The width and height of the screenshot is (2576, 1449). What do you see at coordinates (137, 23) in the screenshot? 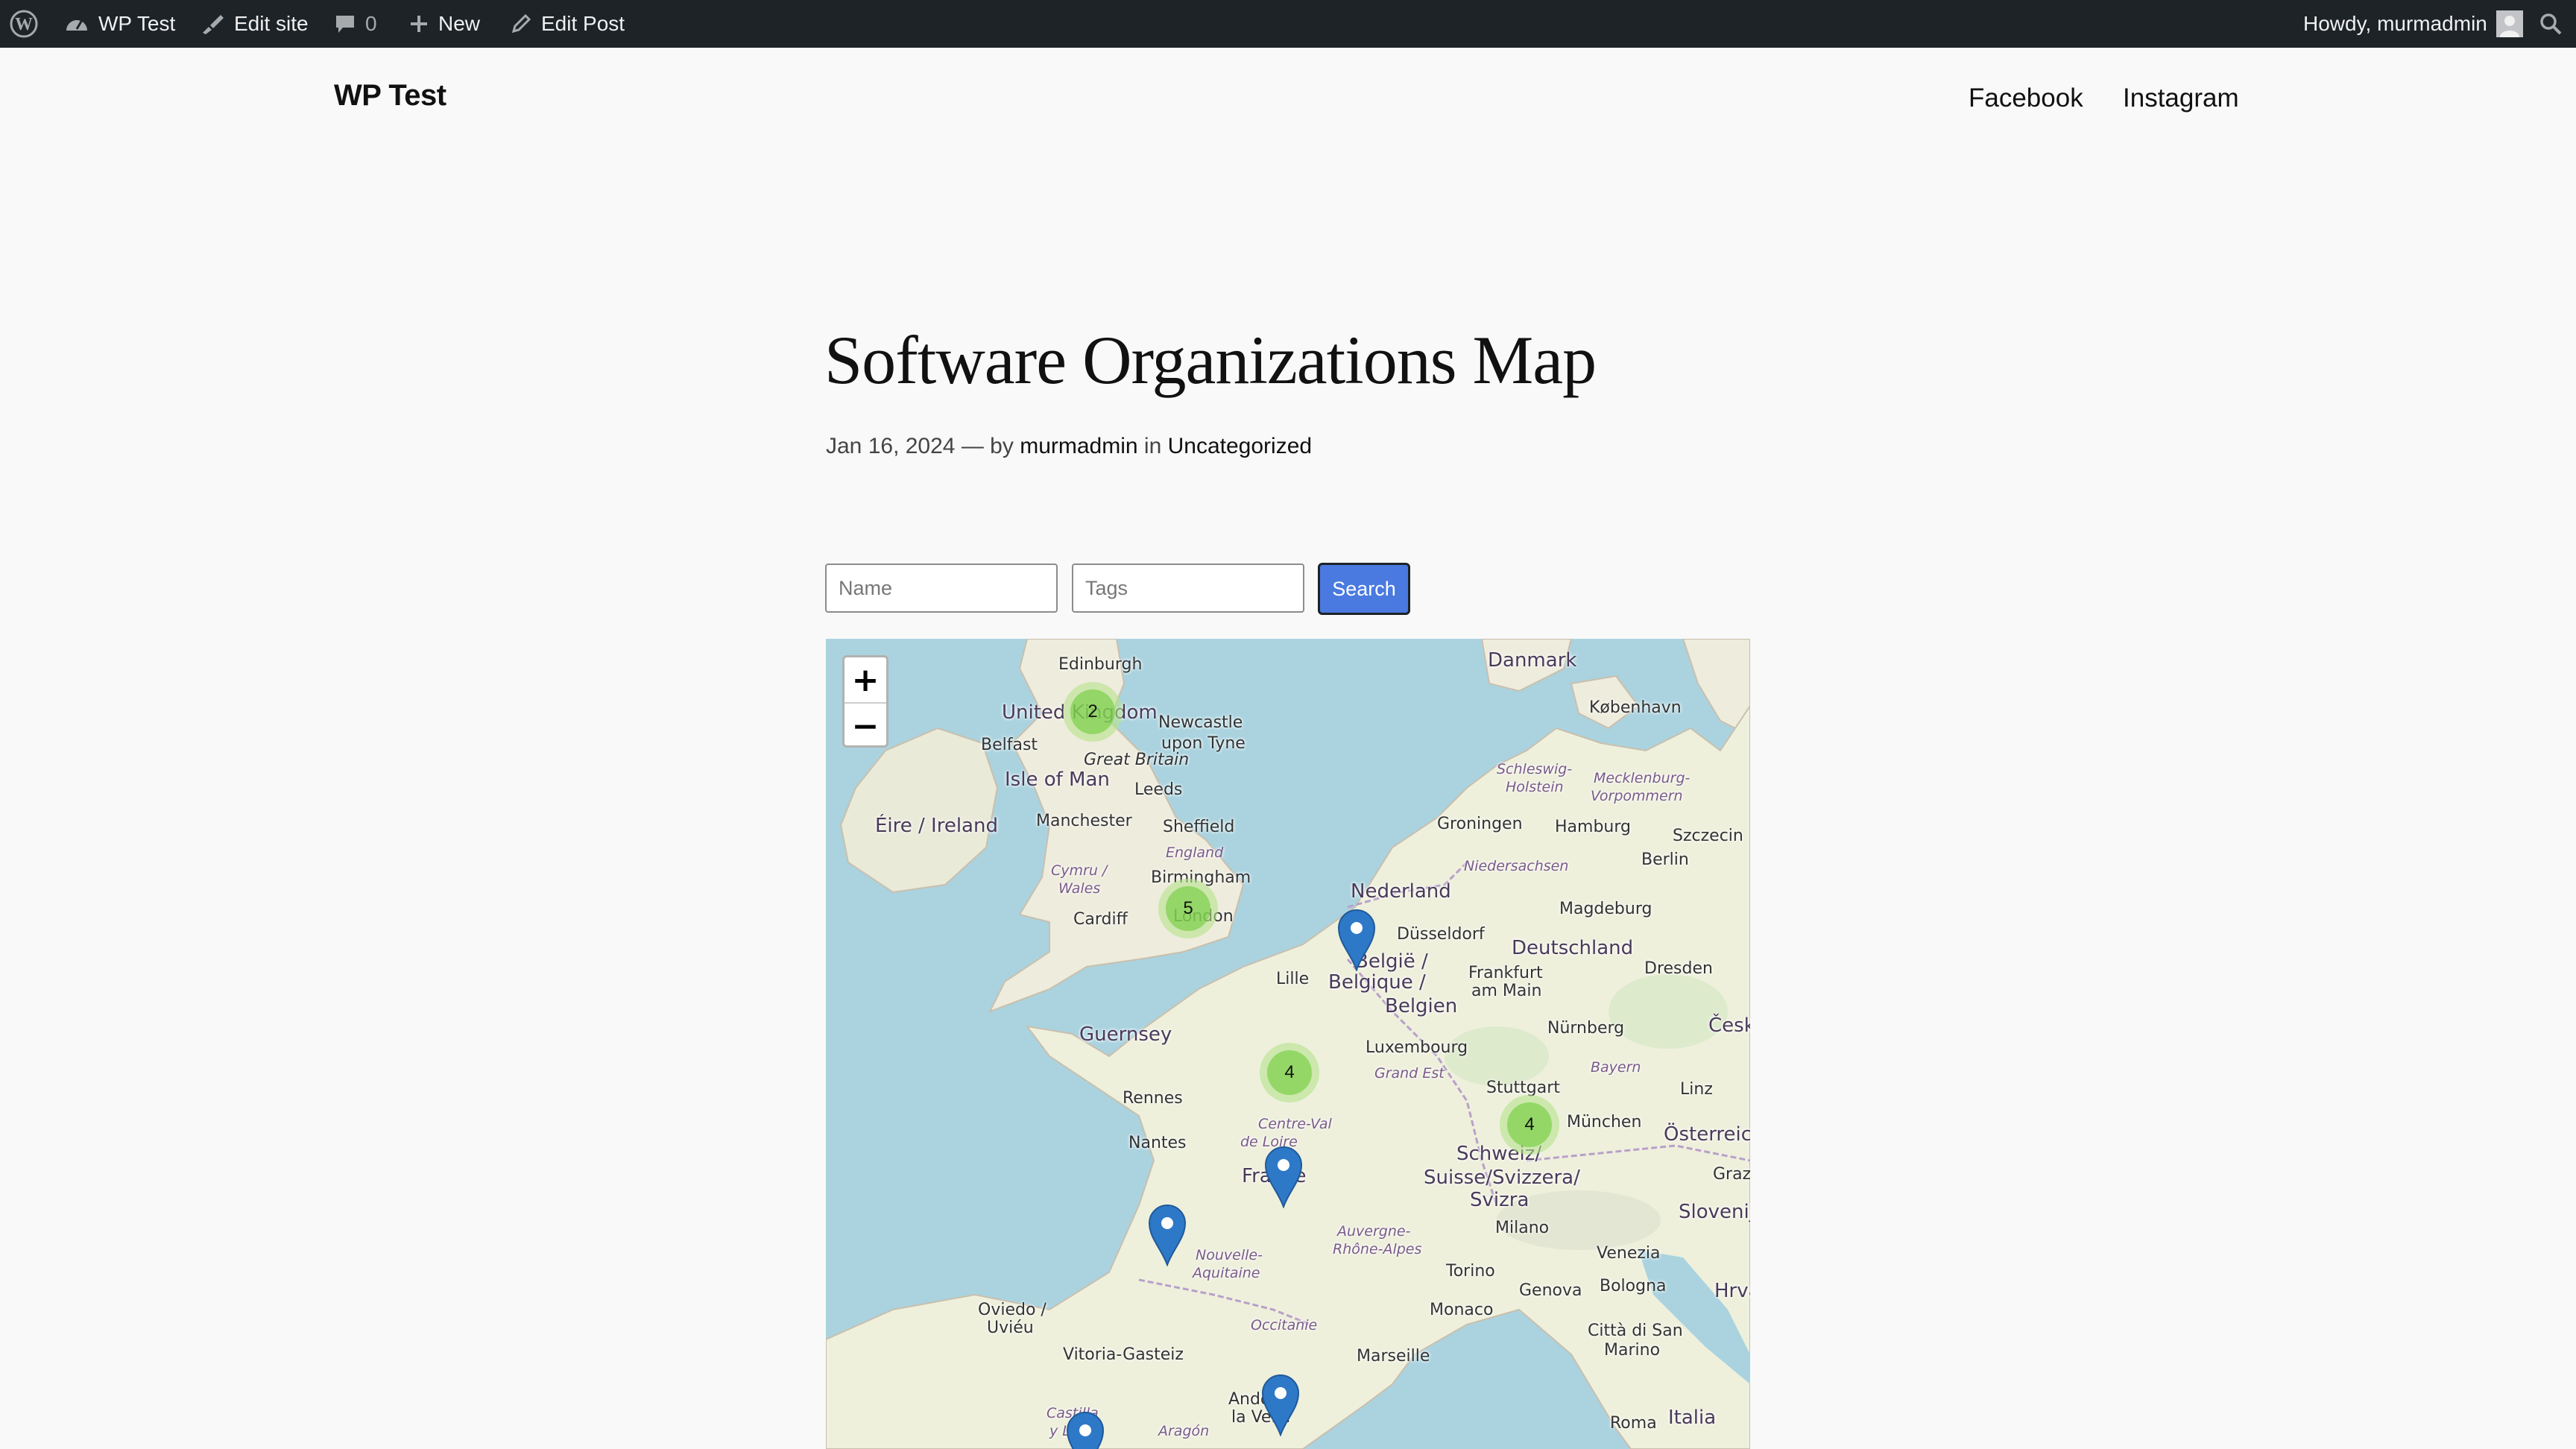
I see `site-name-label: WP Test` at bounding box center [137, 23].